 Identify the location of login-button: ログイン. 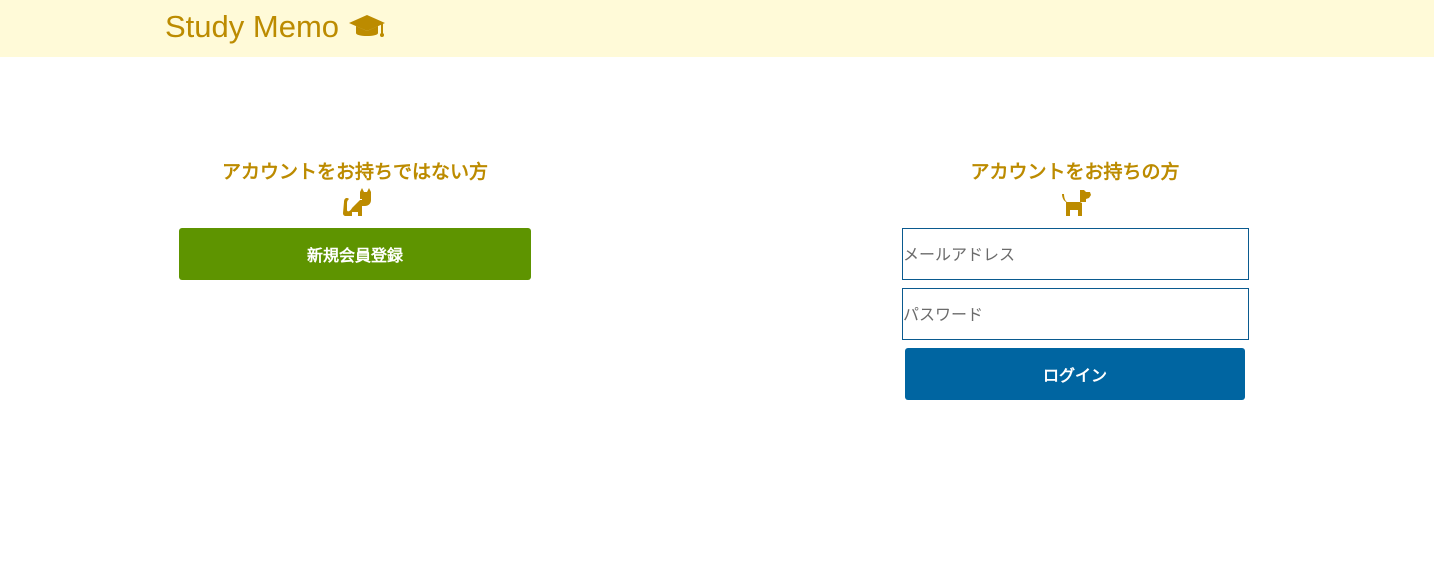
(1075, 374).